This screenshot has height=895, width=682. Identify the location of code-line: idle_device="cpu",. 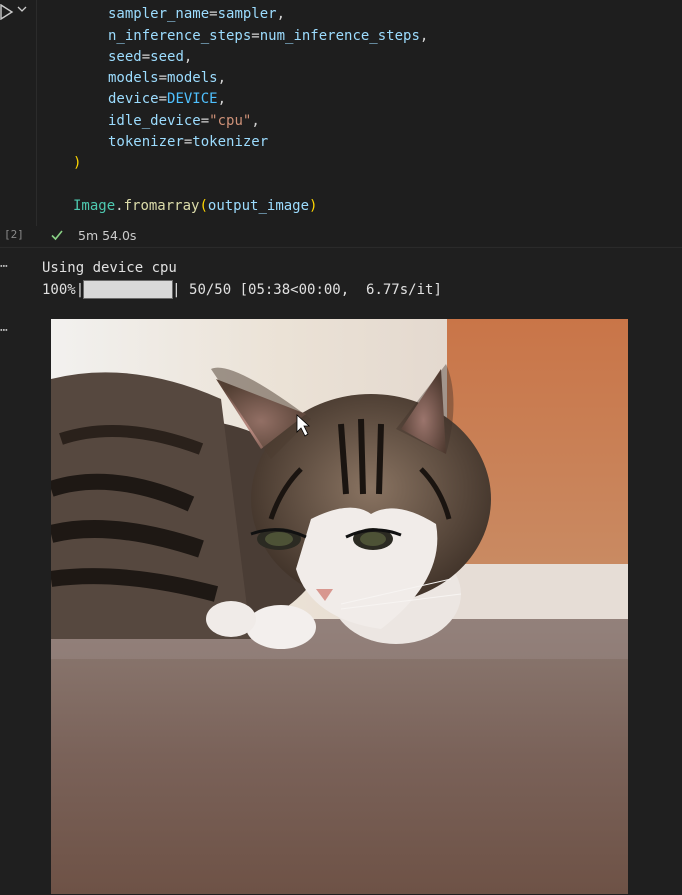
(184, 121).